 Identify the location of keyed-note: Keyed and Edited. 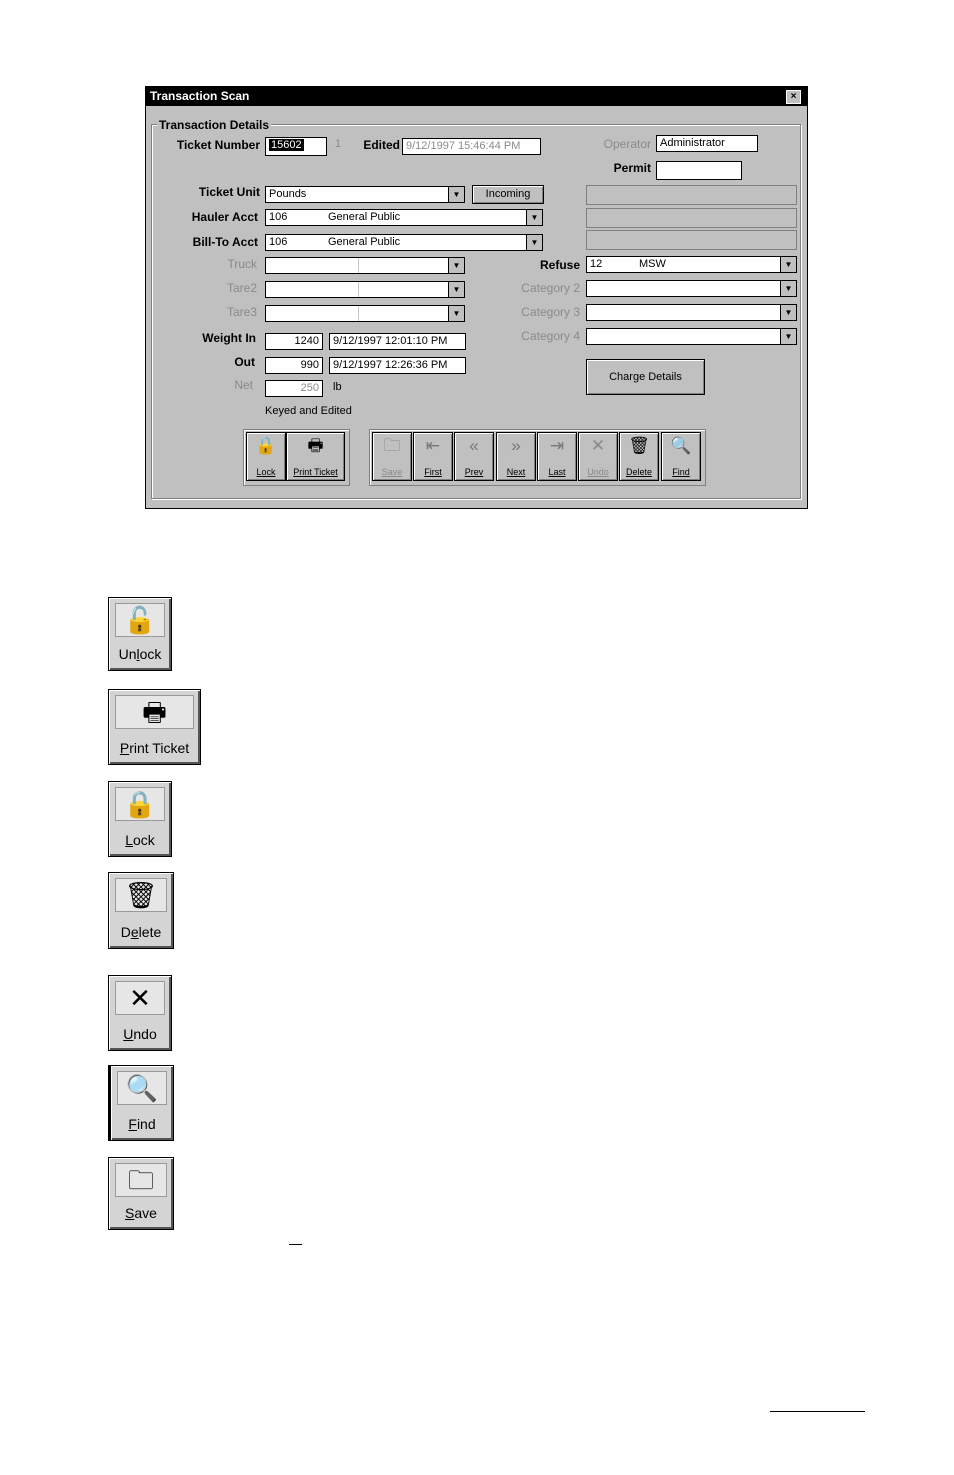
(308, 411).